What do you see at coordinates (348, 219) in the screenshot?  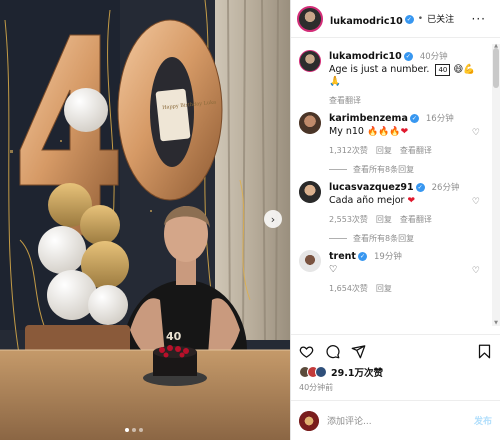 I see `comment-like-count: 2,553次赞` at bounding box center [348, 219].